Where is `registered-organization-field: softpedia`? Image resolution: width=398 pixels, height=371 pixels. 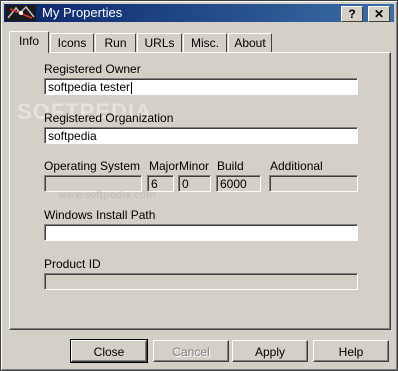
registered-organization-field: softpedia is located at coordinates (201, 135).